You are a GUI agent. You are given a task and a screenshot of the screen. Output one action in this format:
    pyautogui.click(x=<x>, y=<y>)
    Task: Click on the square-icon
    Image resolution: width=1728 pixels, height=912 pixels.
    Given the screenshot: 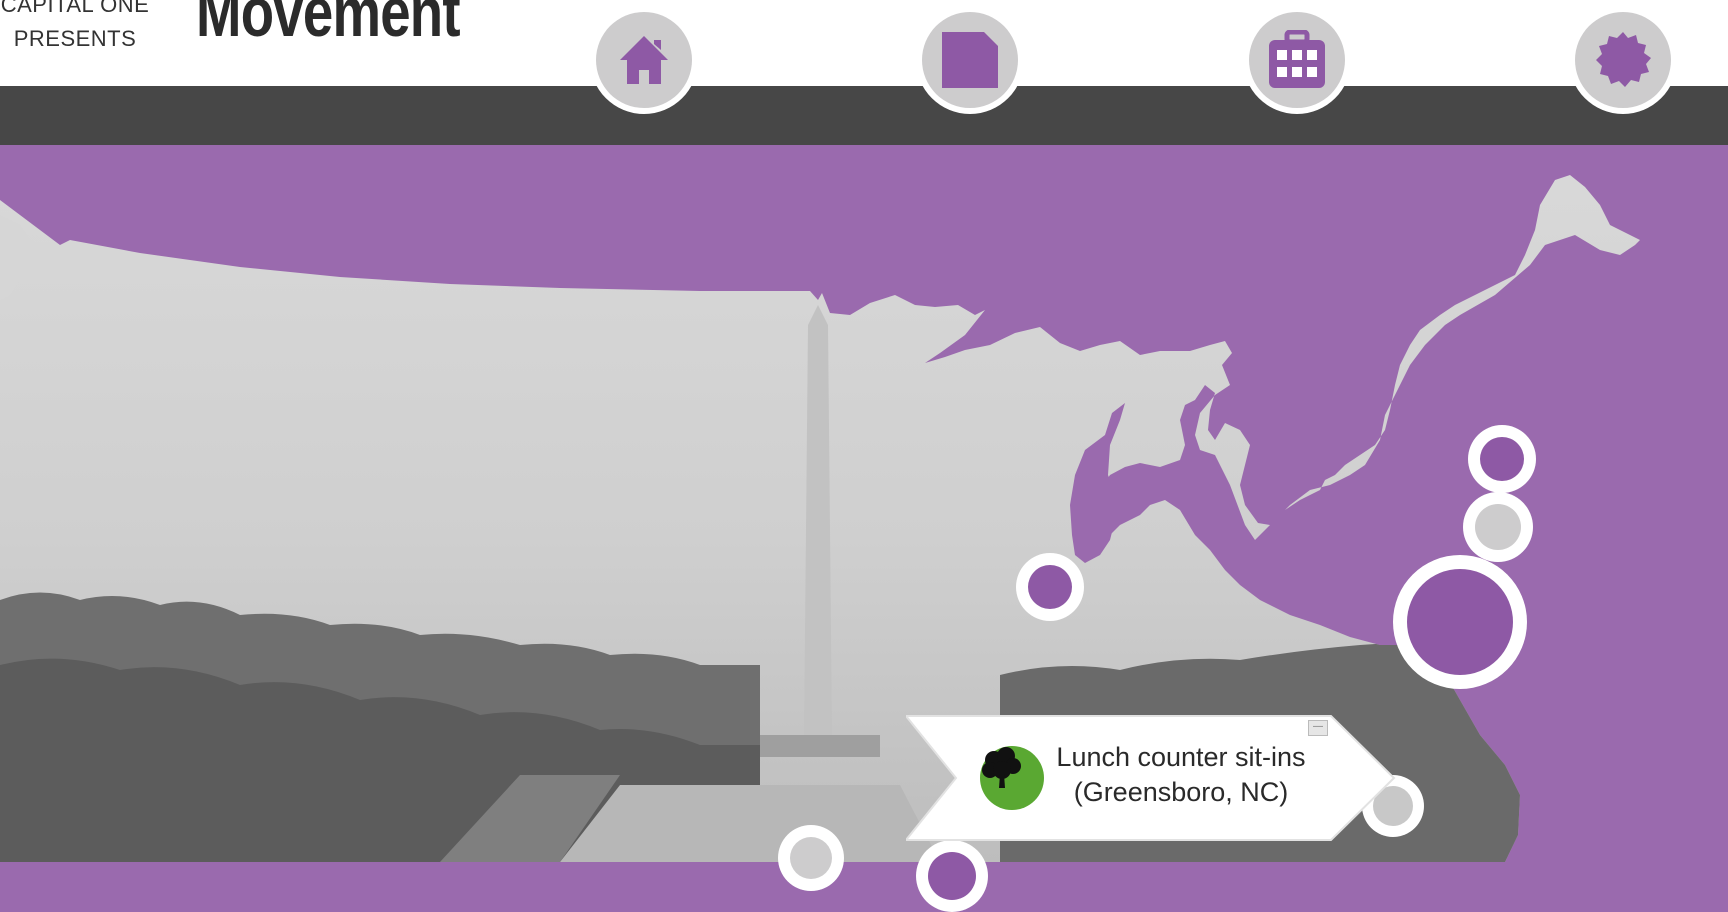 What is the action you would take?
    pyautogui.click(x=970, y=60)
    